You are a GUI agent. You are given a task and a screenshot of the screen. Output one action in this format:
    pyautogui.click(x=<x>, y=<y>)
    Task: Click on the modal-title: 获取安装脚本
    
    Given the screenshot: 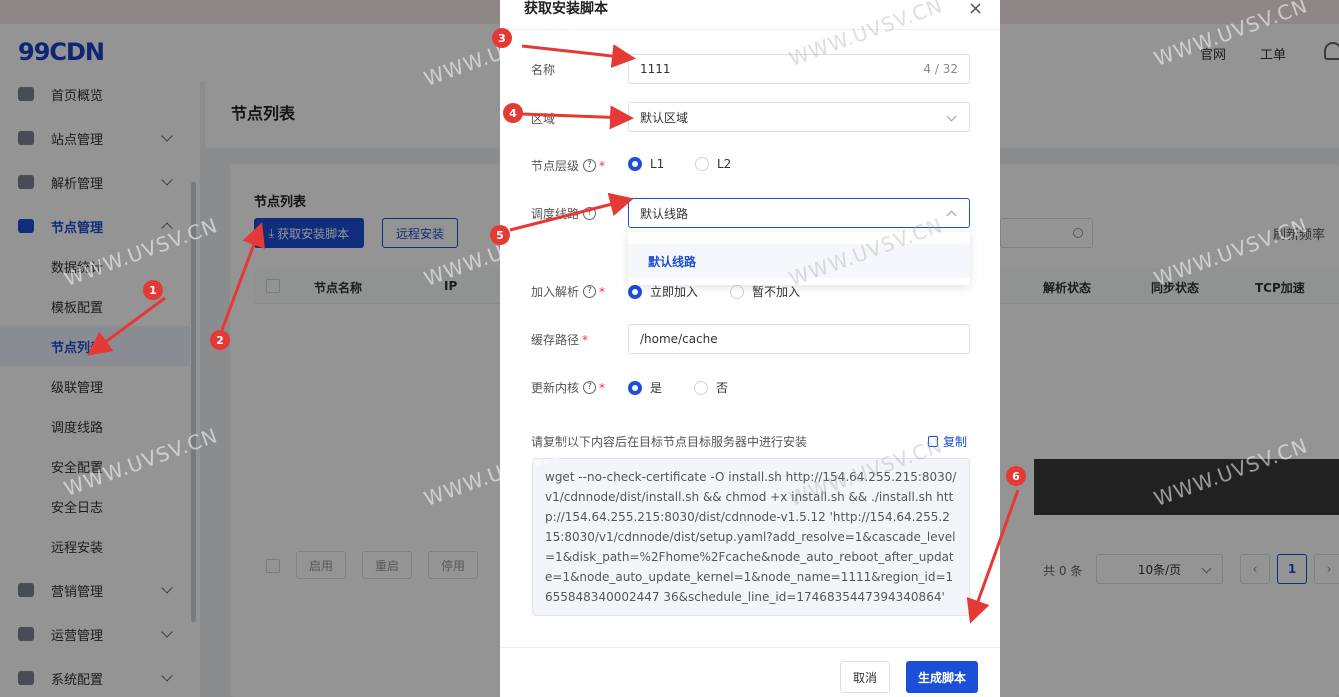 What is the action you would take?
    pyautogui.click(x=566, y=9)
    